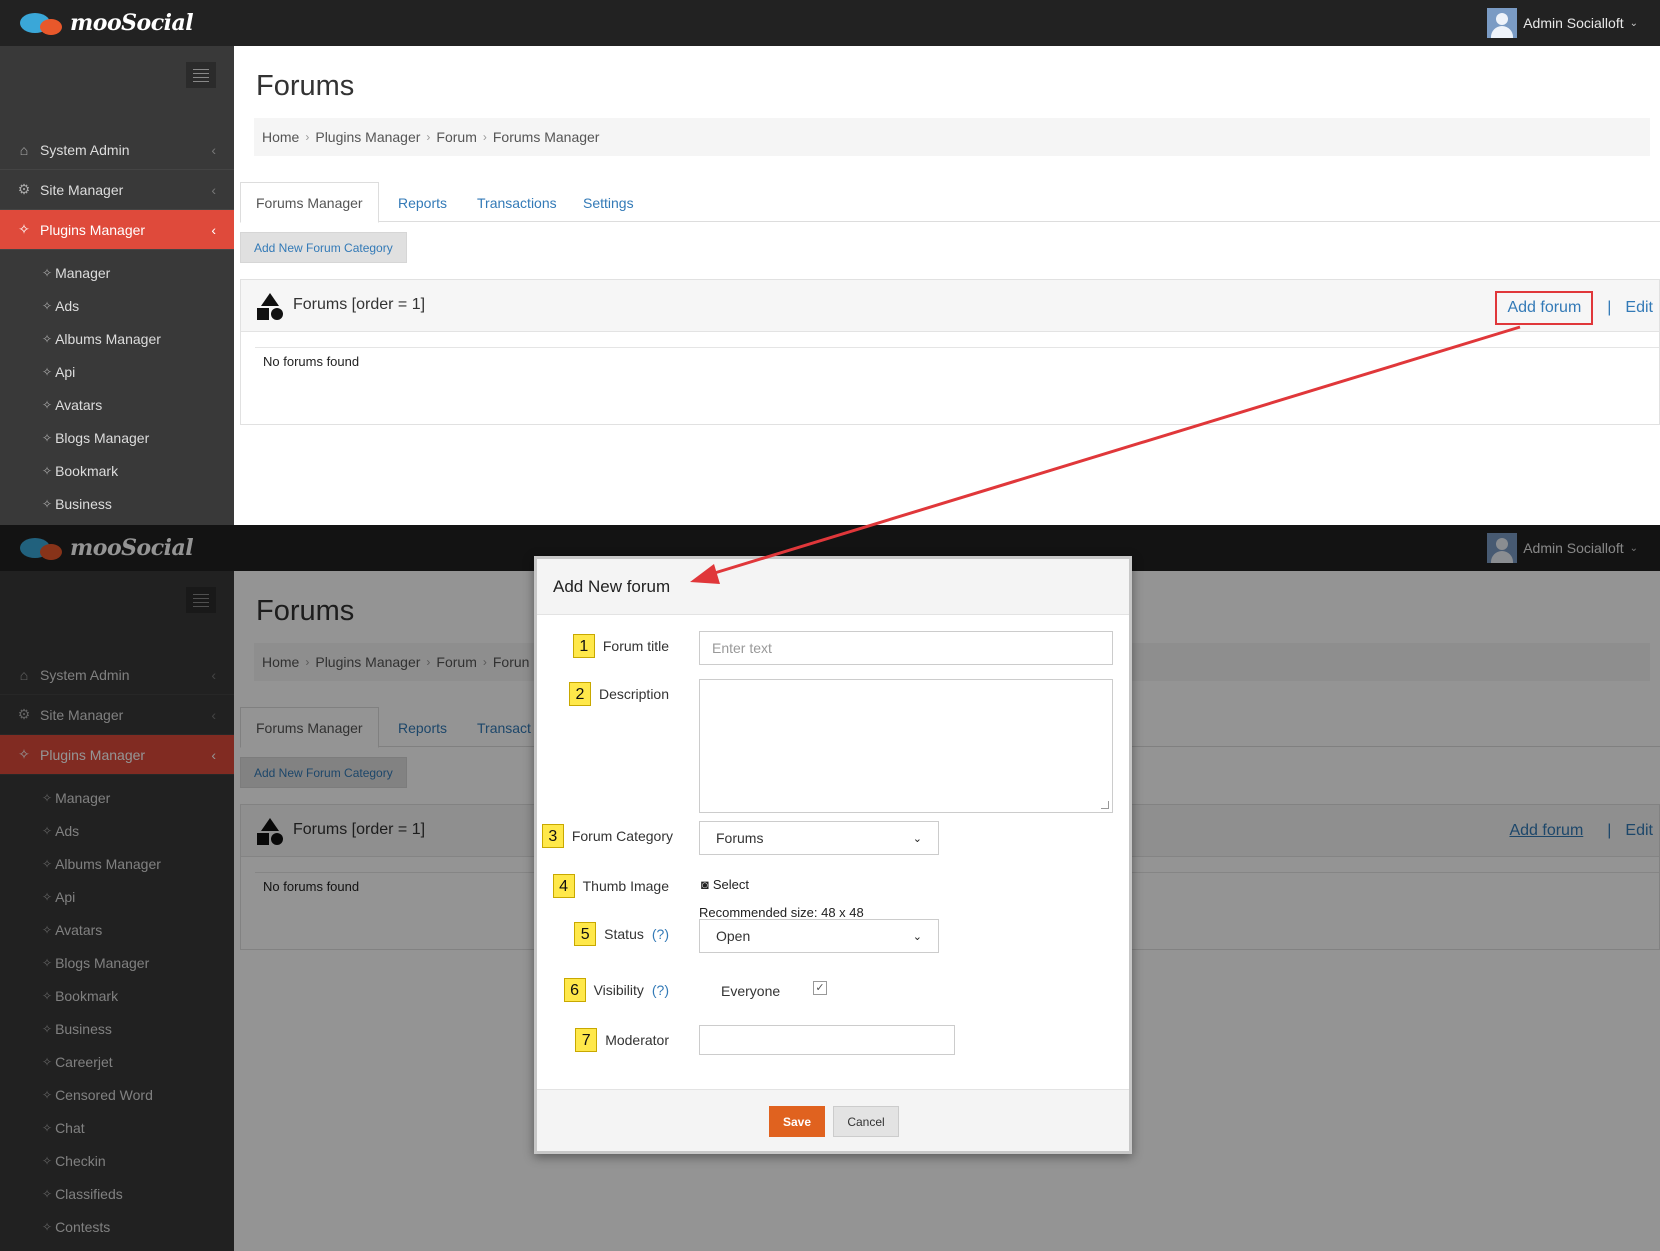 This screenshot has height=1251, width=1660. Describe the element at coordinates (422, 202) in the screenshot. I see `tab-reports: Reports` at that location.